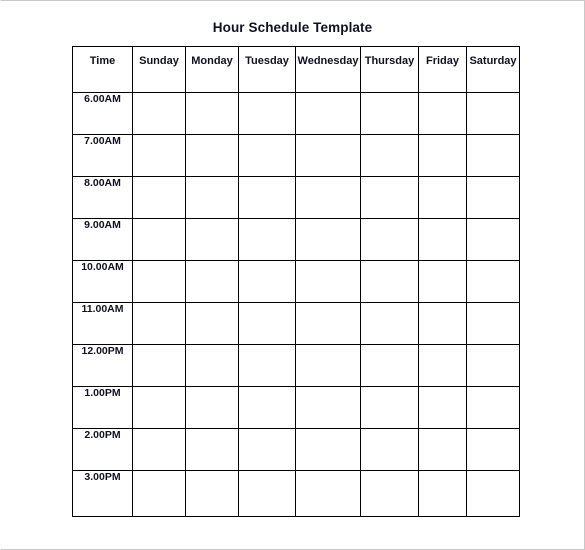  I want to click on table-row: 3.00PM, so click(296, 493).